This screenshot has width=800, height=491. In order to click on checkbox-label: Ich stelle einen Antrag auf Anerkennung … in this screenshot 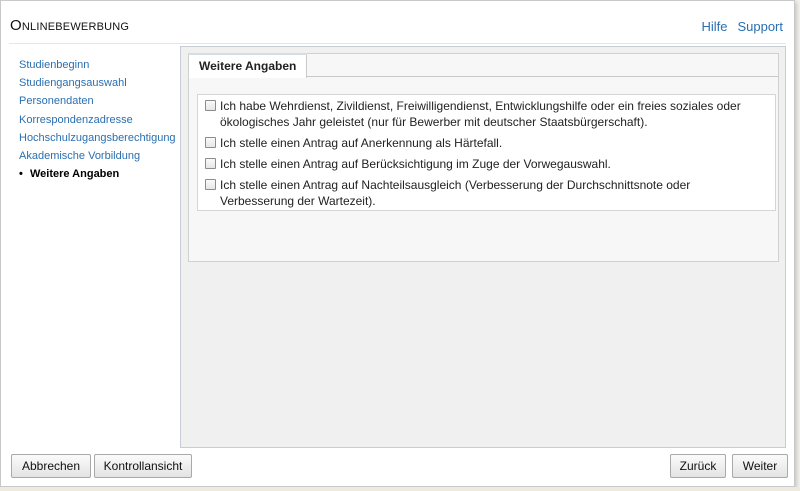, I will do `click(361, 143)`.